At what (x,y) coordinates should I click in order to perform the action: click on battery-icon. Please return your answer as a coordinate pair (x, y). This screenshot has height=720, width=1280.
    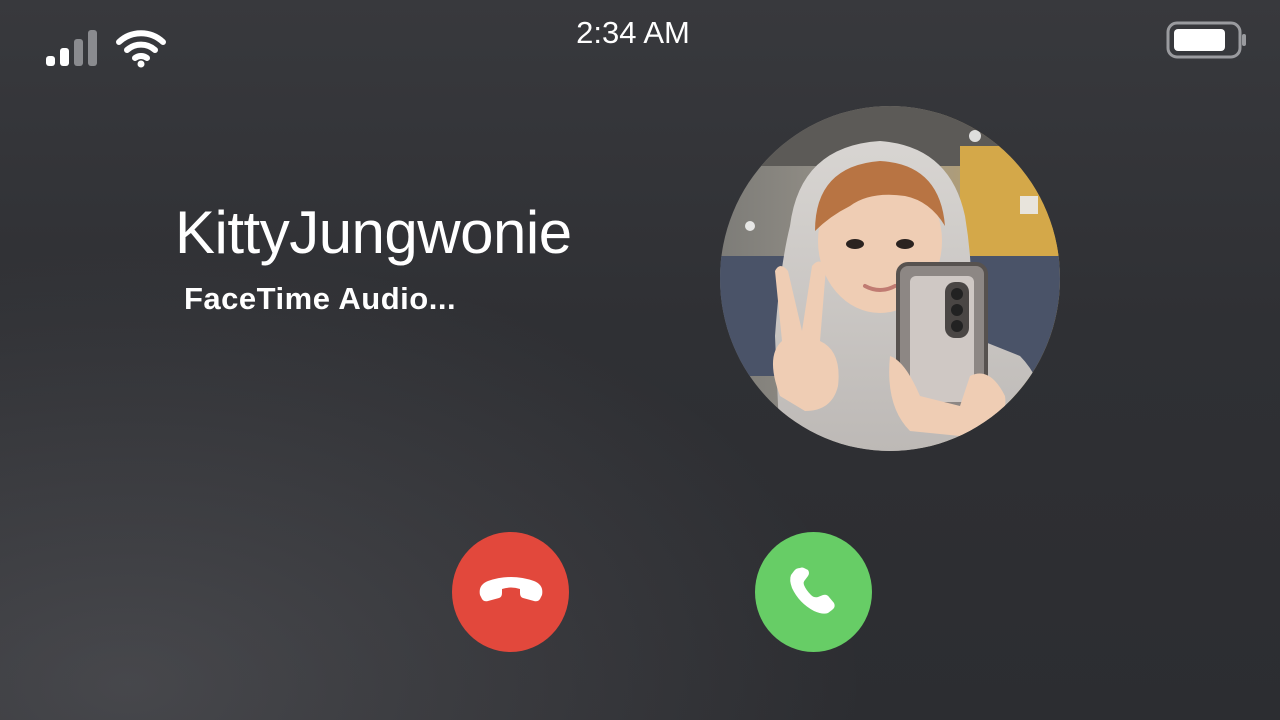
    Looking at the image, I should click on (1207, 40).